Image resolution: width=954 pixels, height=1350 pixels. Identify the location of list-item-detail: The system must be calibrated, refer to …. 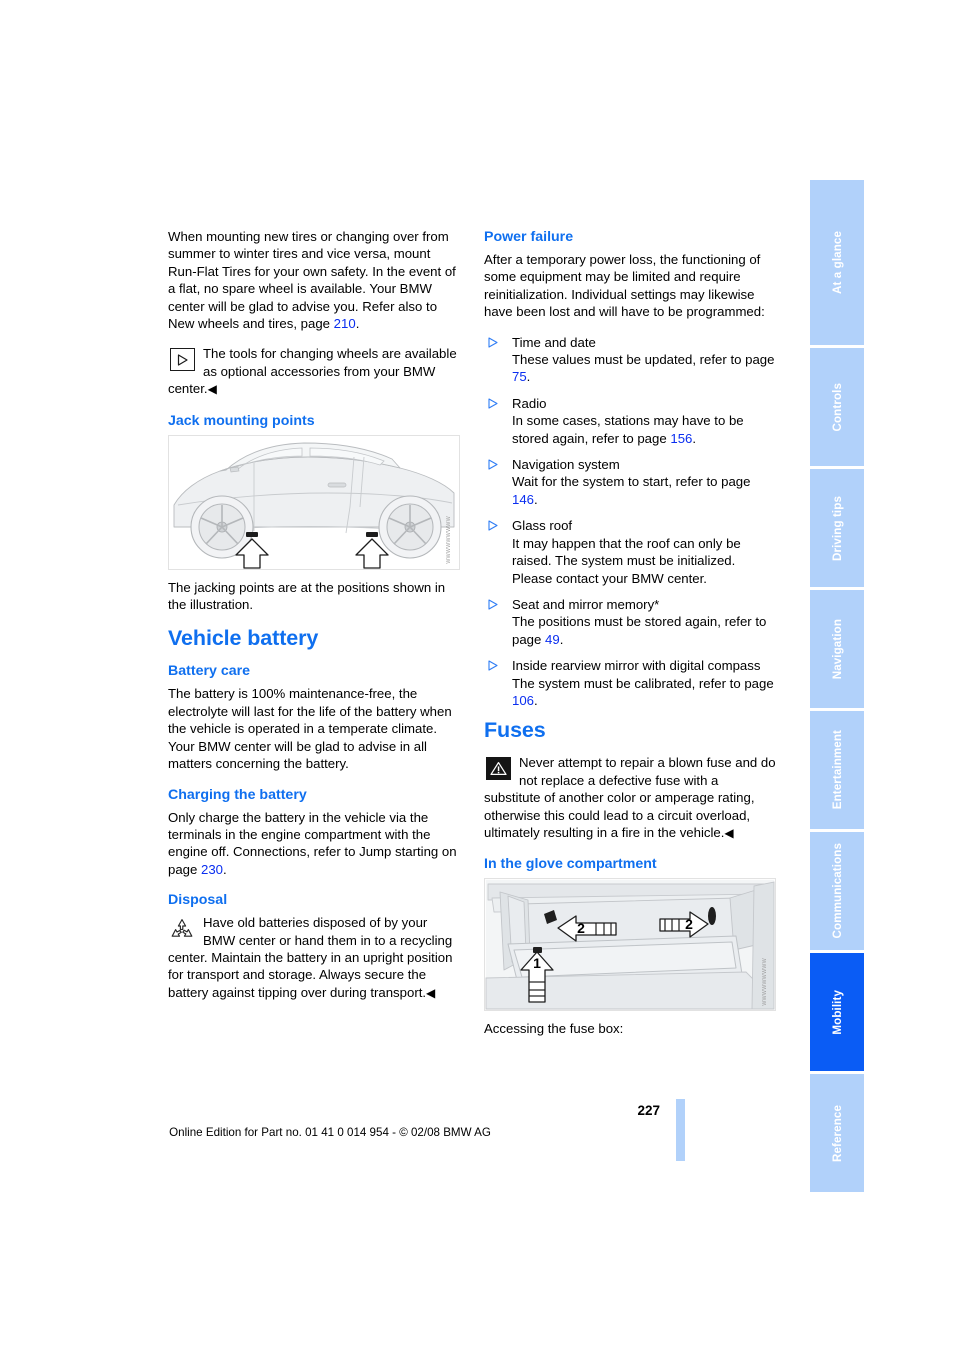
(643, 683).